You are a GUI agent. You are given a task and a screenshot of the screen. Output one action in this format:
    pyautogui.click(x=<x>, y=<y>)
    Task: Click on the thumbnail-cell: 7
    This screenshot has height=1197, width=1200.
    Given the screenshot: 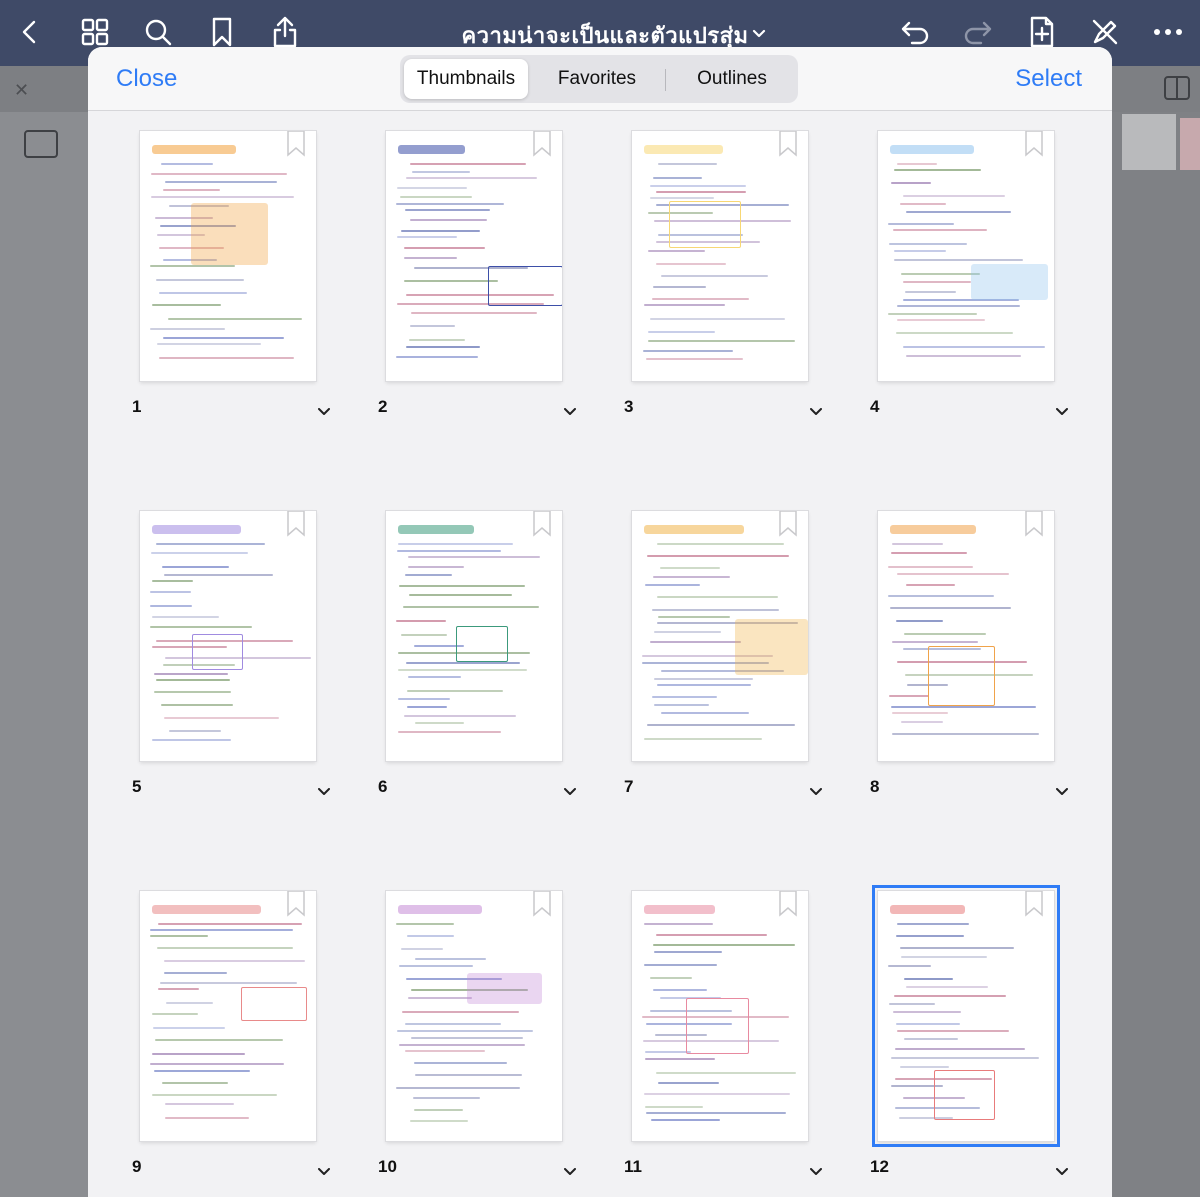 What is the action you would take?
    pyautogui.click(x=747, y=643)
    